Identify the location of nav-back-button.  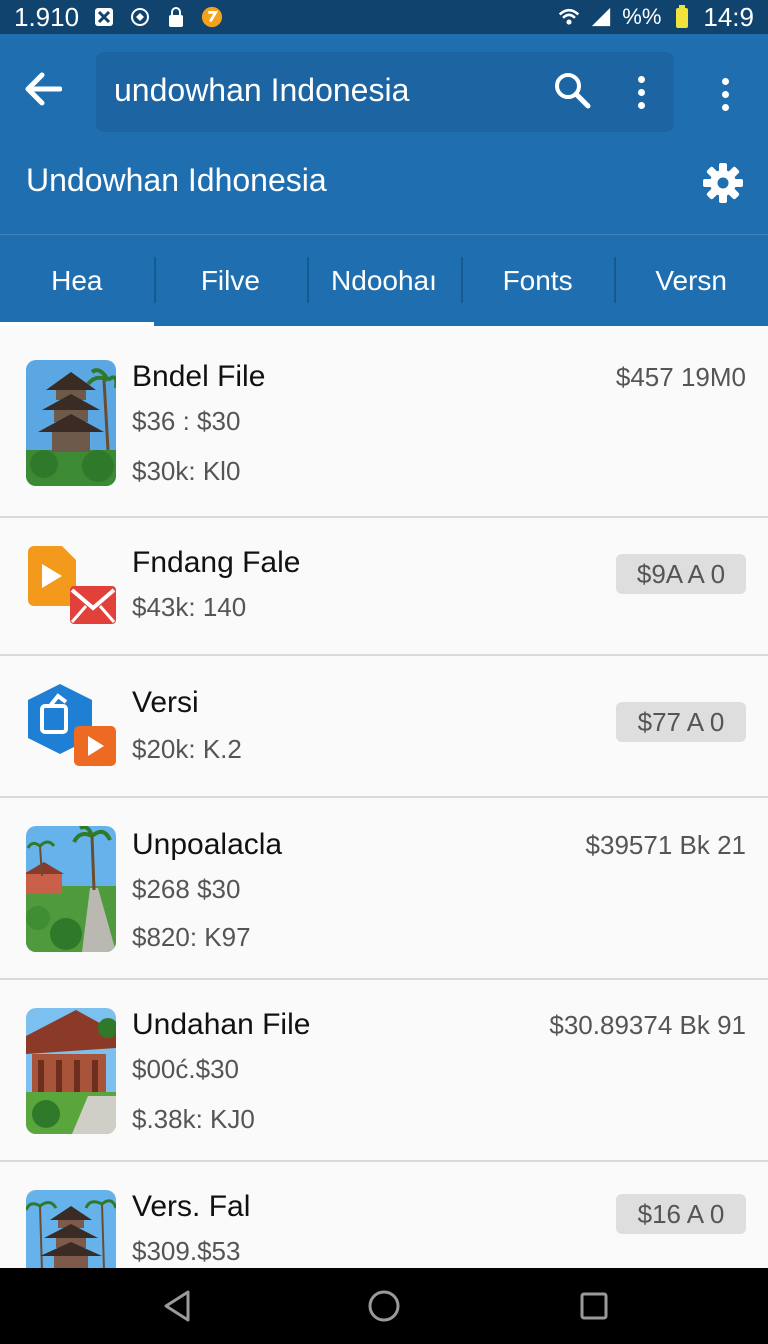
(178, 1306).